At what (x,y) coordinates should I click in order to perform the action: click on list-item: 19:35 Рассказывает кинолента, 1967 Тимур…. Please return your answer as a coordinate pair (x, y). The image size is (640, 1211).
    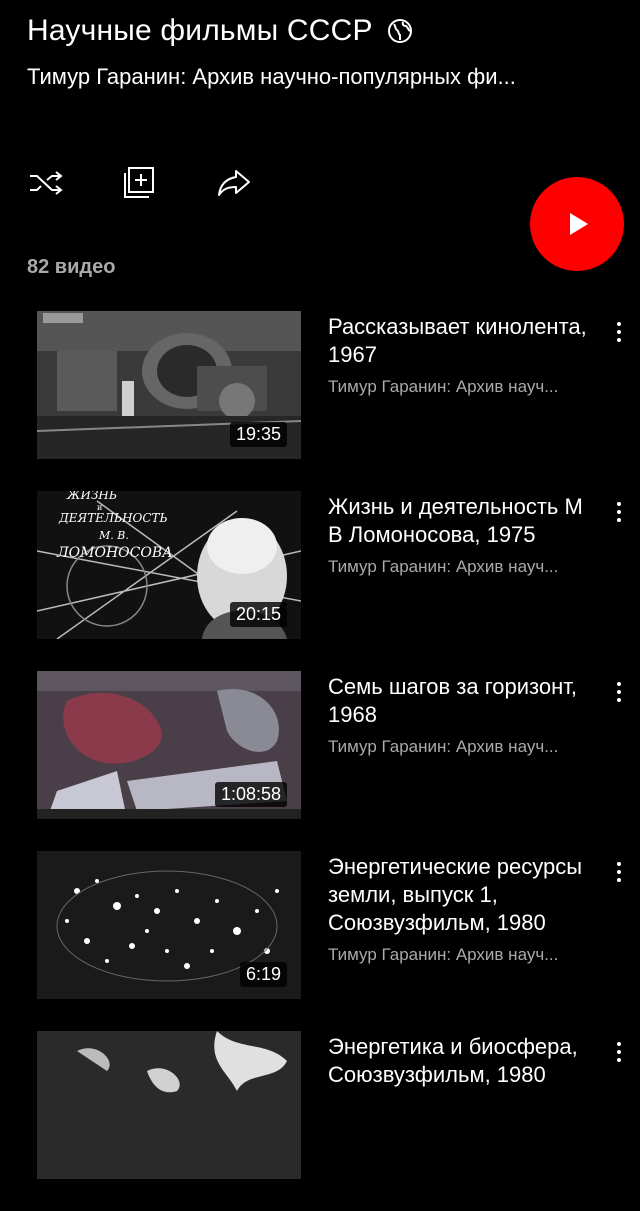
    Looking at the image, I should click on (320, 401).